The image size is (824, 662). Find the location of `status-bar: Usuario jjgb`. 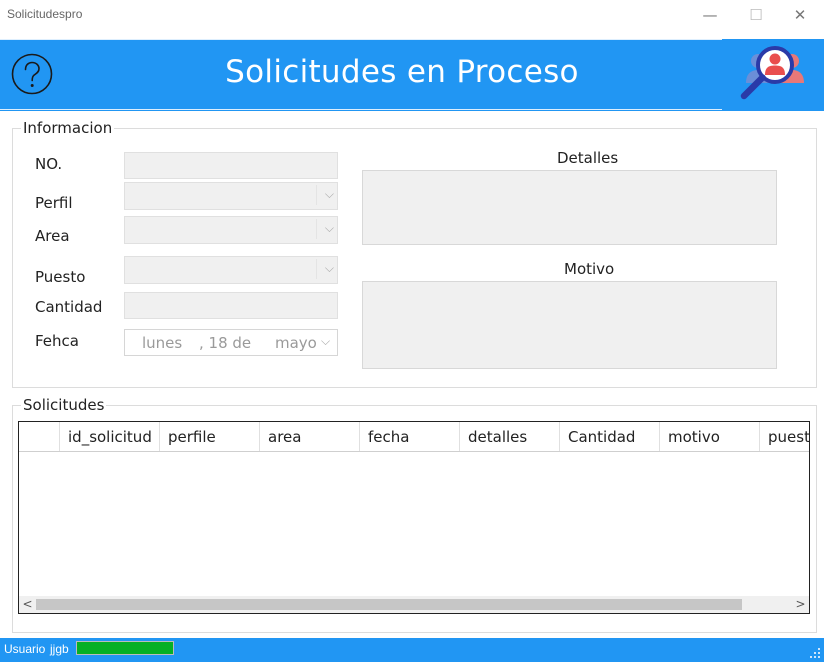

status-bar: Usuario jjgb is located at coordinates (412, 650).